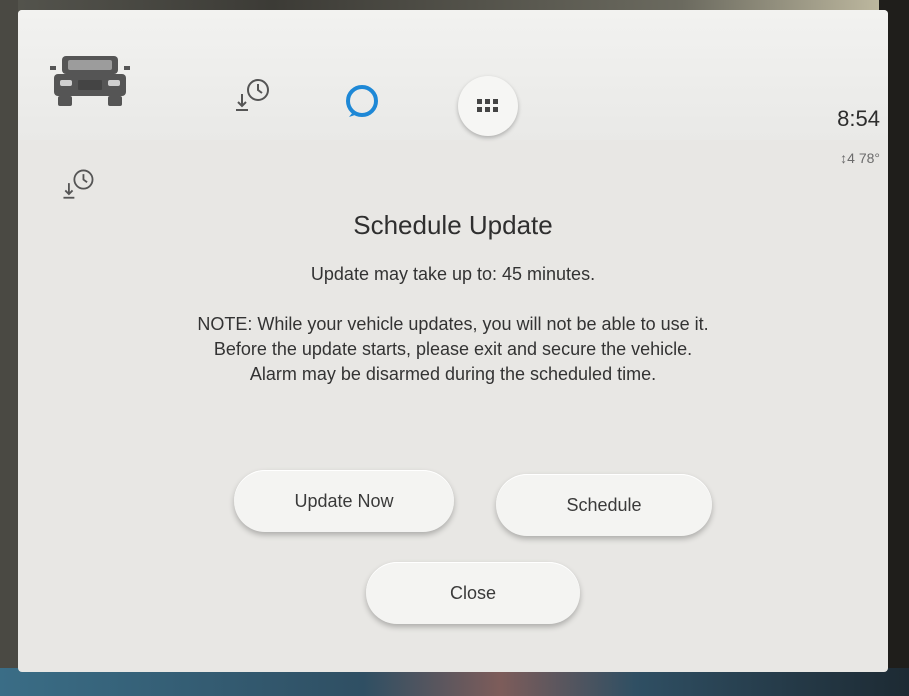 Image resolution: width=909 pixels, height=696 pixels. Describe the element at coordinates (454, 682) in the screenshot. I see `bottom-background-strip` at that location.